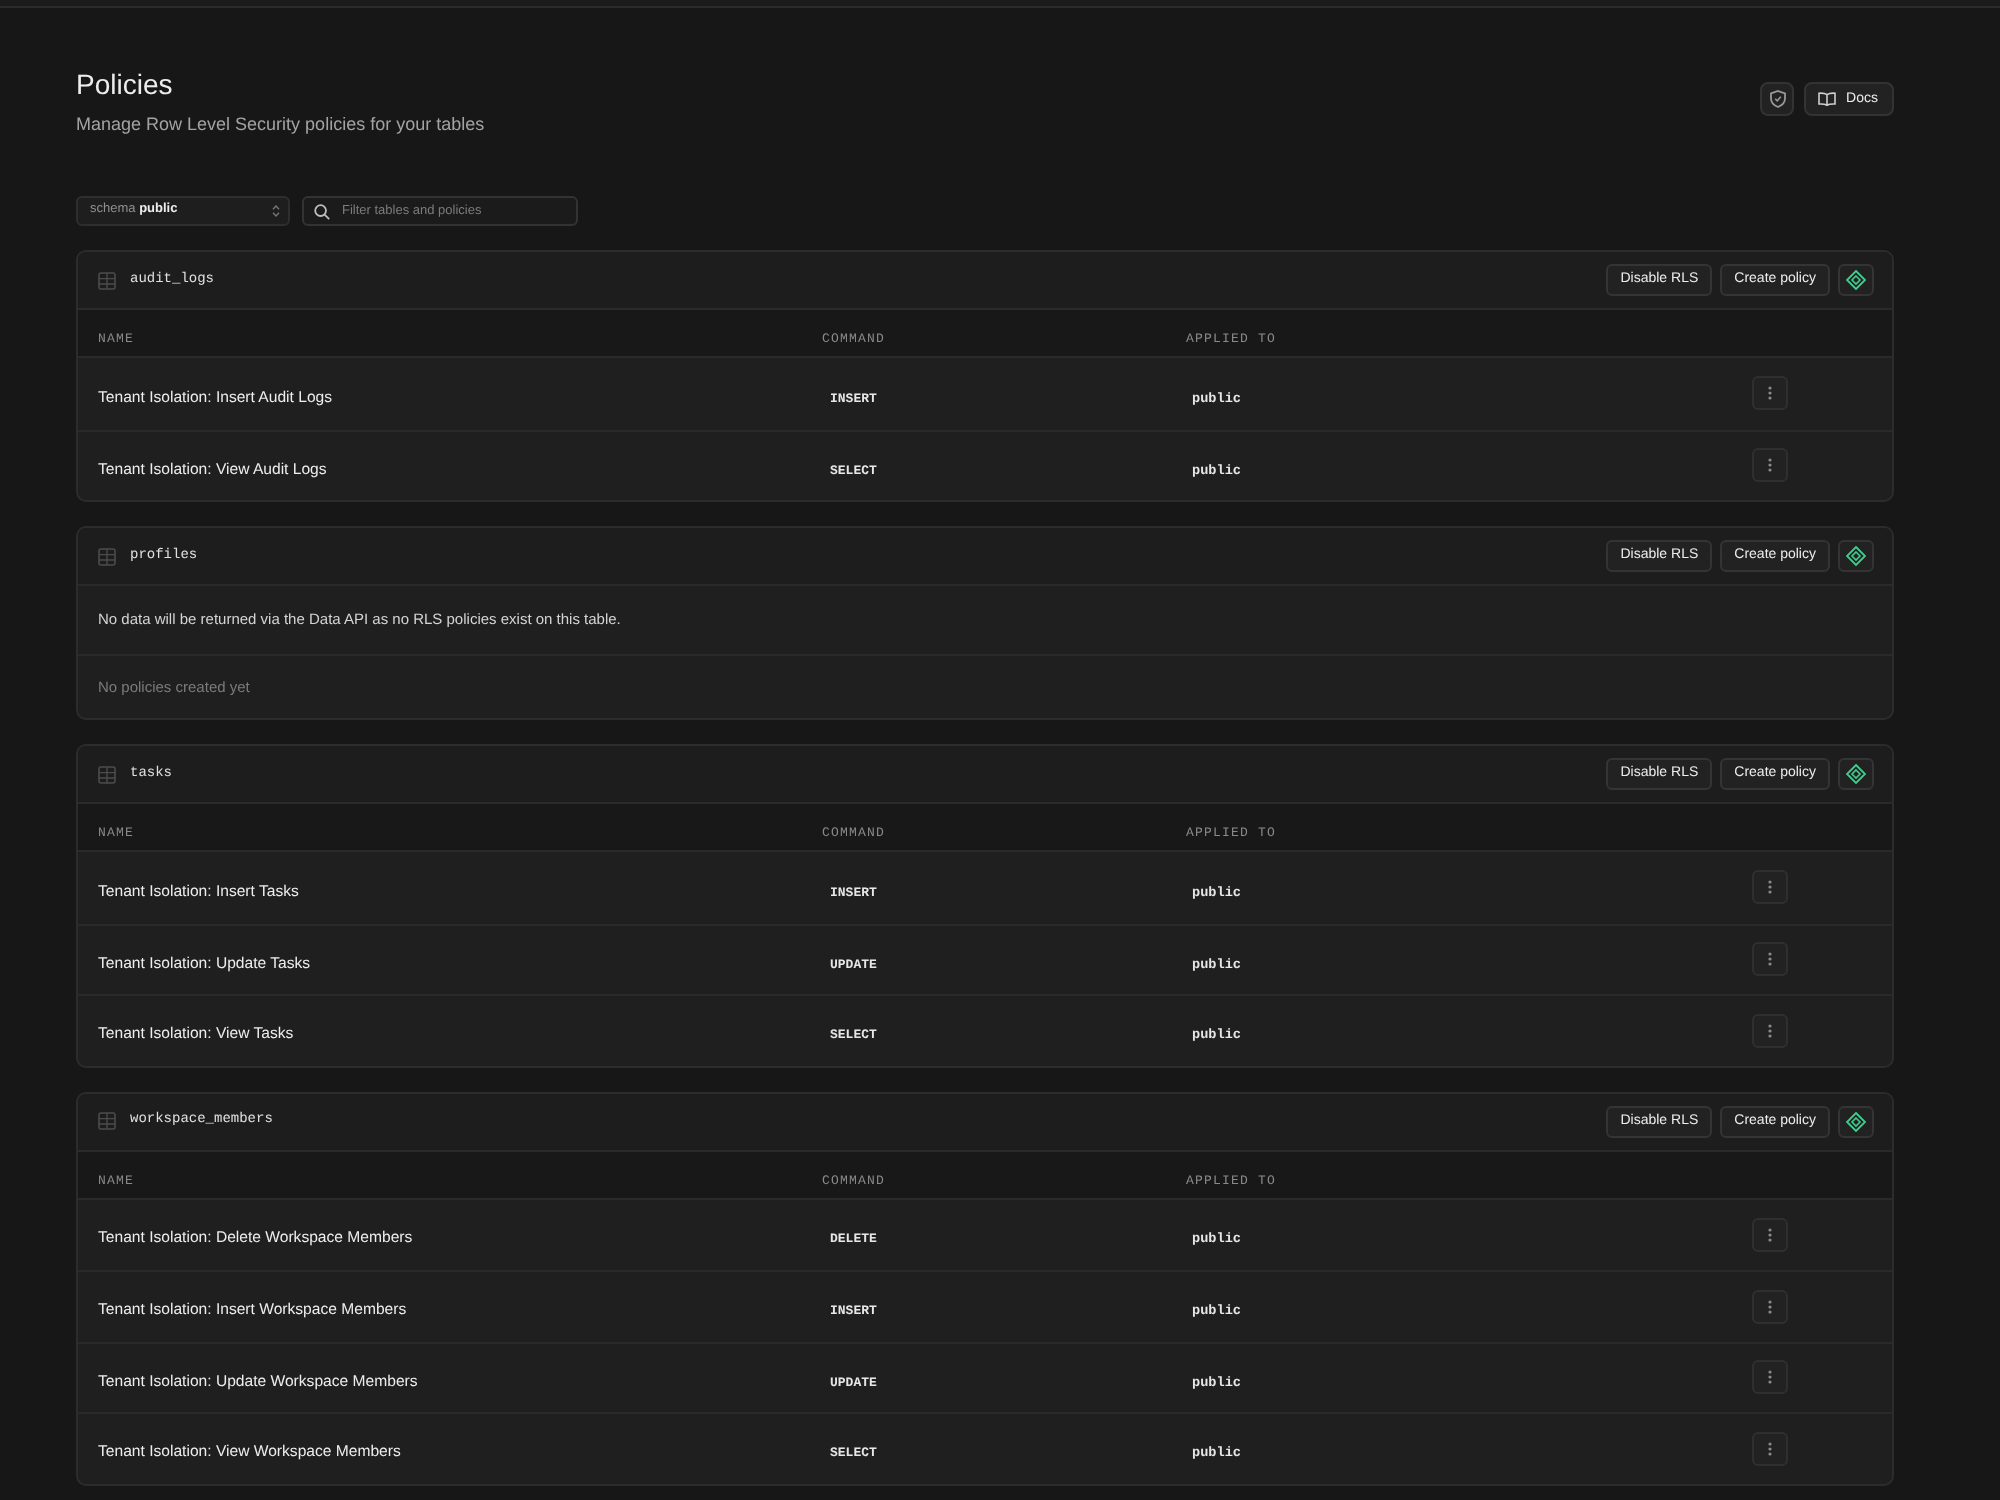 The width and height of the screenshot is (2000, 1500). What do you see at coordinates (322, 211) in the screenshot?
I see `search-icon` at bounding box center [322, 211].